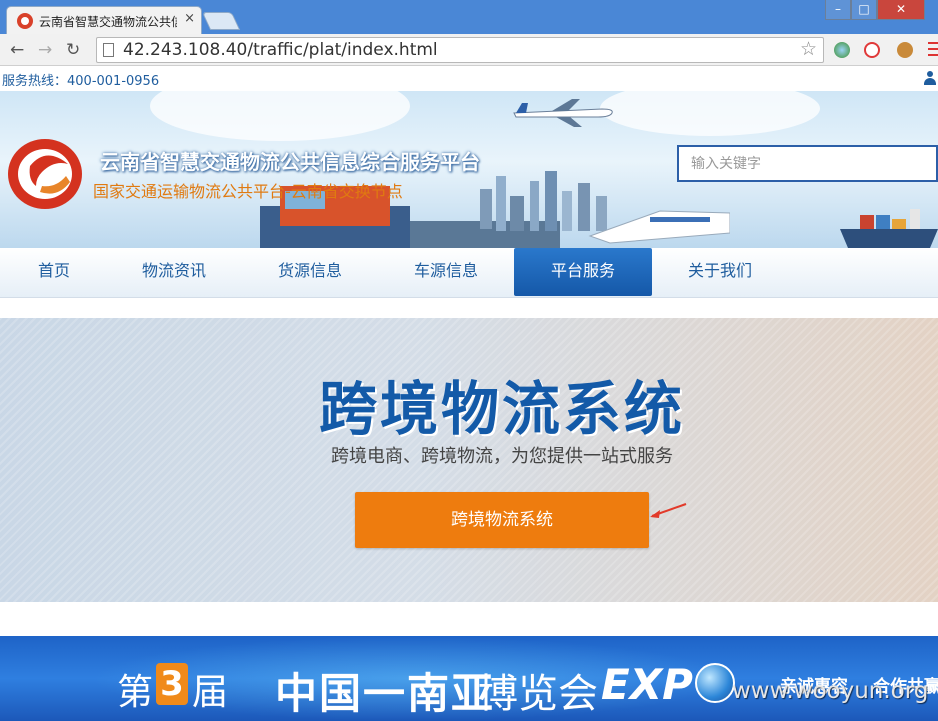  I want to click on expo-edition-number: 3, so click(172, 684).